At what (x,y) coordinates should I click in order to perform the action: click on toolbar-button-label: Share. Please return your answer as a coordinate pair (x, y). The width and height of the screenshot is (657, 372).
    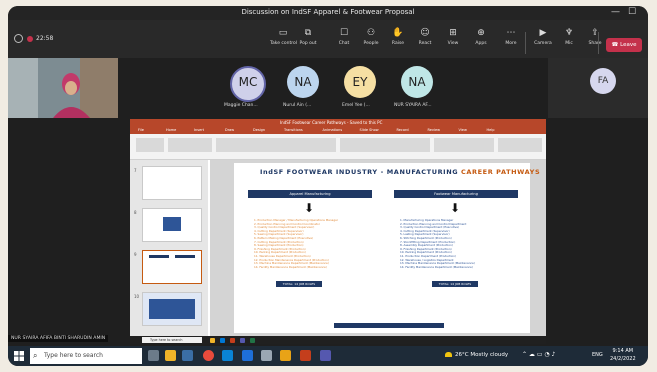
    Looking at the image, I should click on (595, 43).